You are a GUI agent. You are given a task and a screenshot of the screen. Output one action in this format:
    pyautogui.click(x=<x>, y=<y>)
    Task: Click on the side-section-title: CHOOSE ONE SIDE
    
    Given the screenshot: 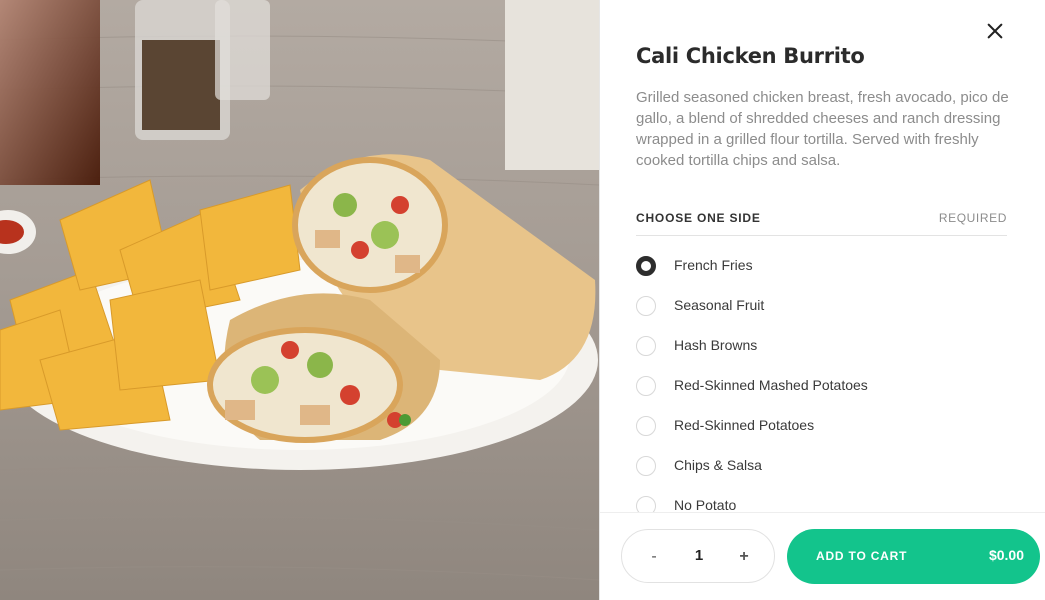 What is the action you would take?
    pyautogui.click(x=698, y=218)
    